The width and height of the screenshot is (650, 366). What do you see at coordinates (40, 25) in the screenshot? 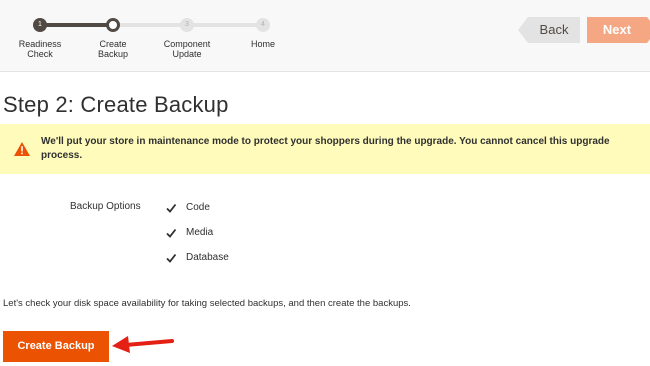
I see `step-marker: 1` at bounding box center [40, 25].